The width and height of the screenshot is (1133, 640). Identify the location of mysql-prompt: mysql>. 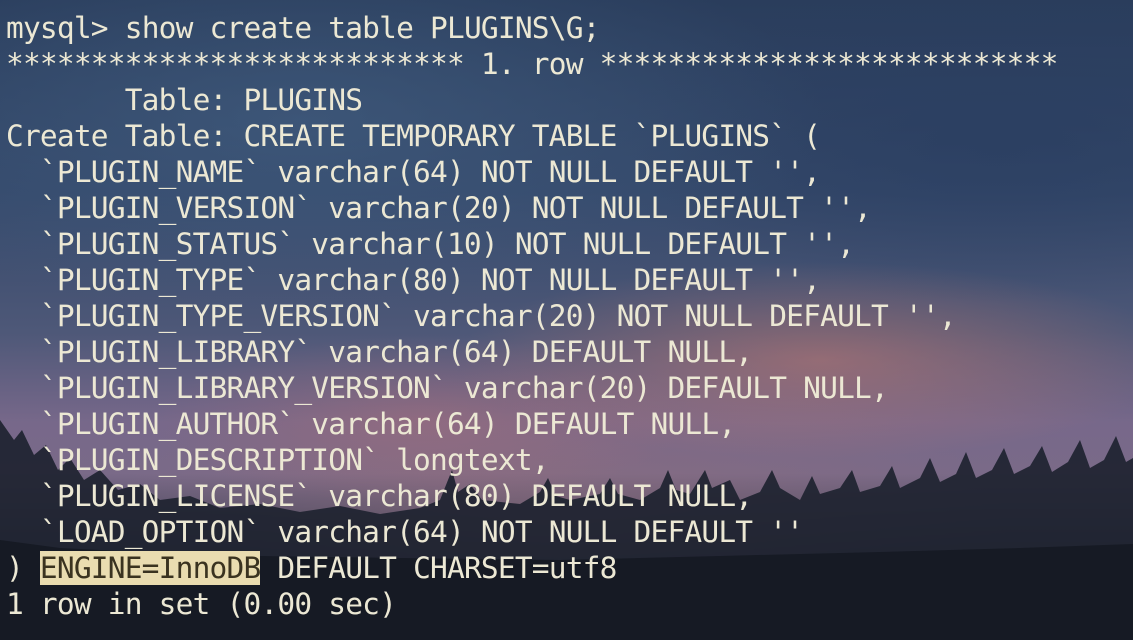
(65, 28).